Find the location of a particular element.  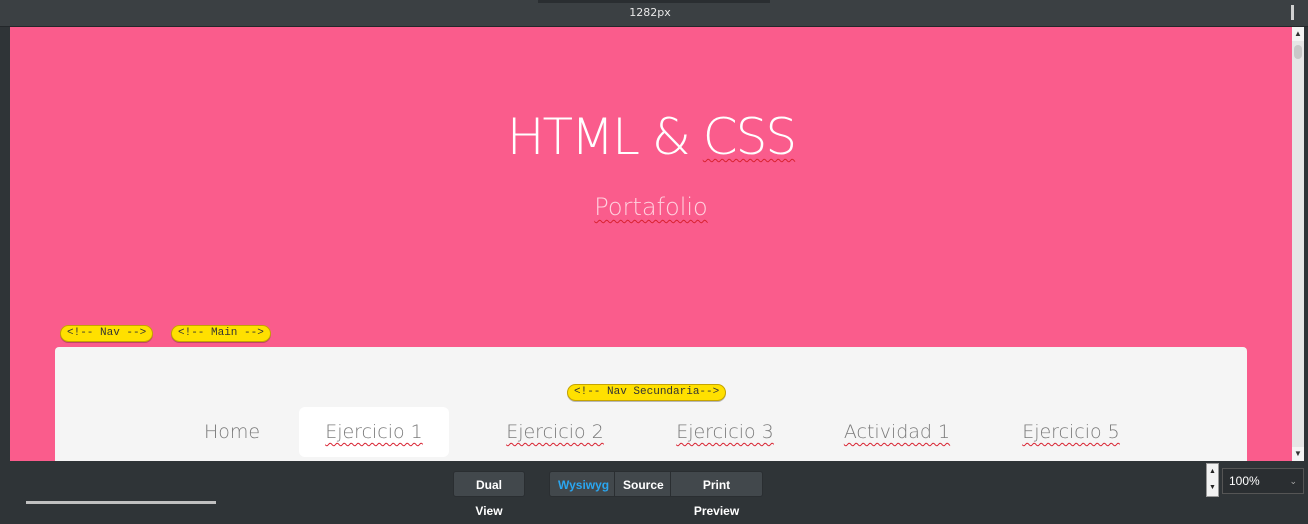

ruler-resize-handle is located at coordinates (1292, 12).